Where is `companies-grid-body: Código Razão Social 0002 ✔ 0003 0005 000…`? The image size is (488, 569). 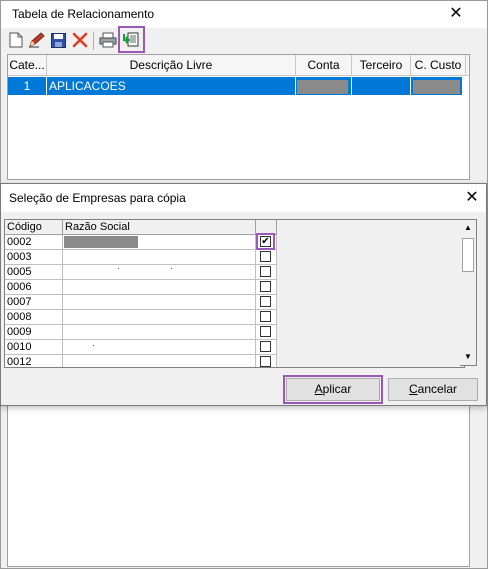 companies-grid-body: Código Razão Social 0002 ✔ 0003 0005 000… is located at coordinates (141, 293).